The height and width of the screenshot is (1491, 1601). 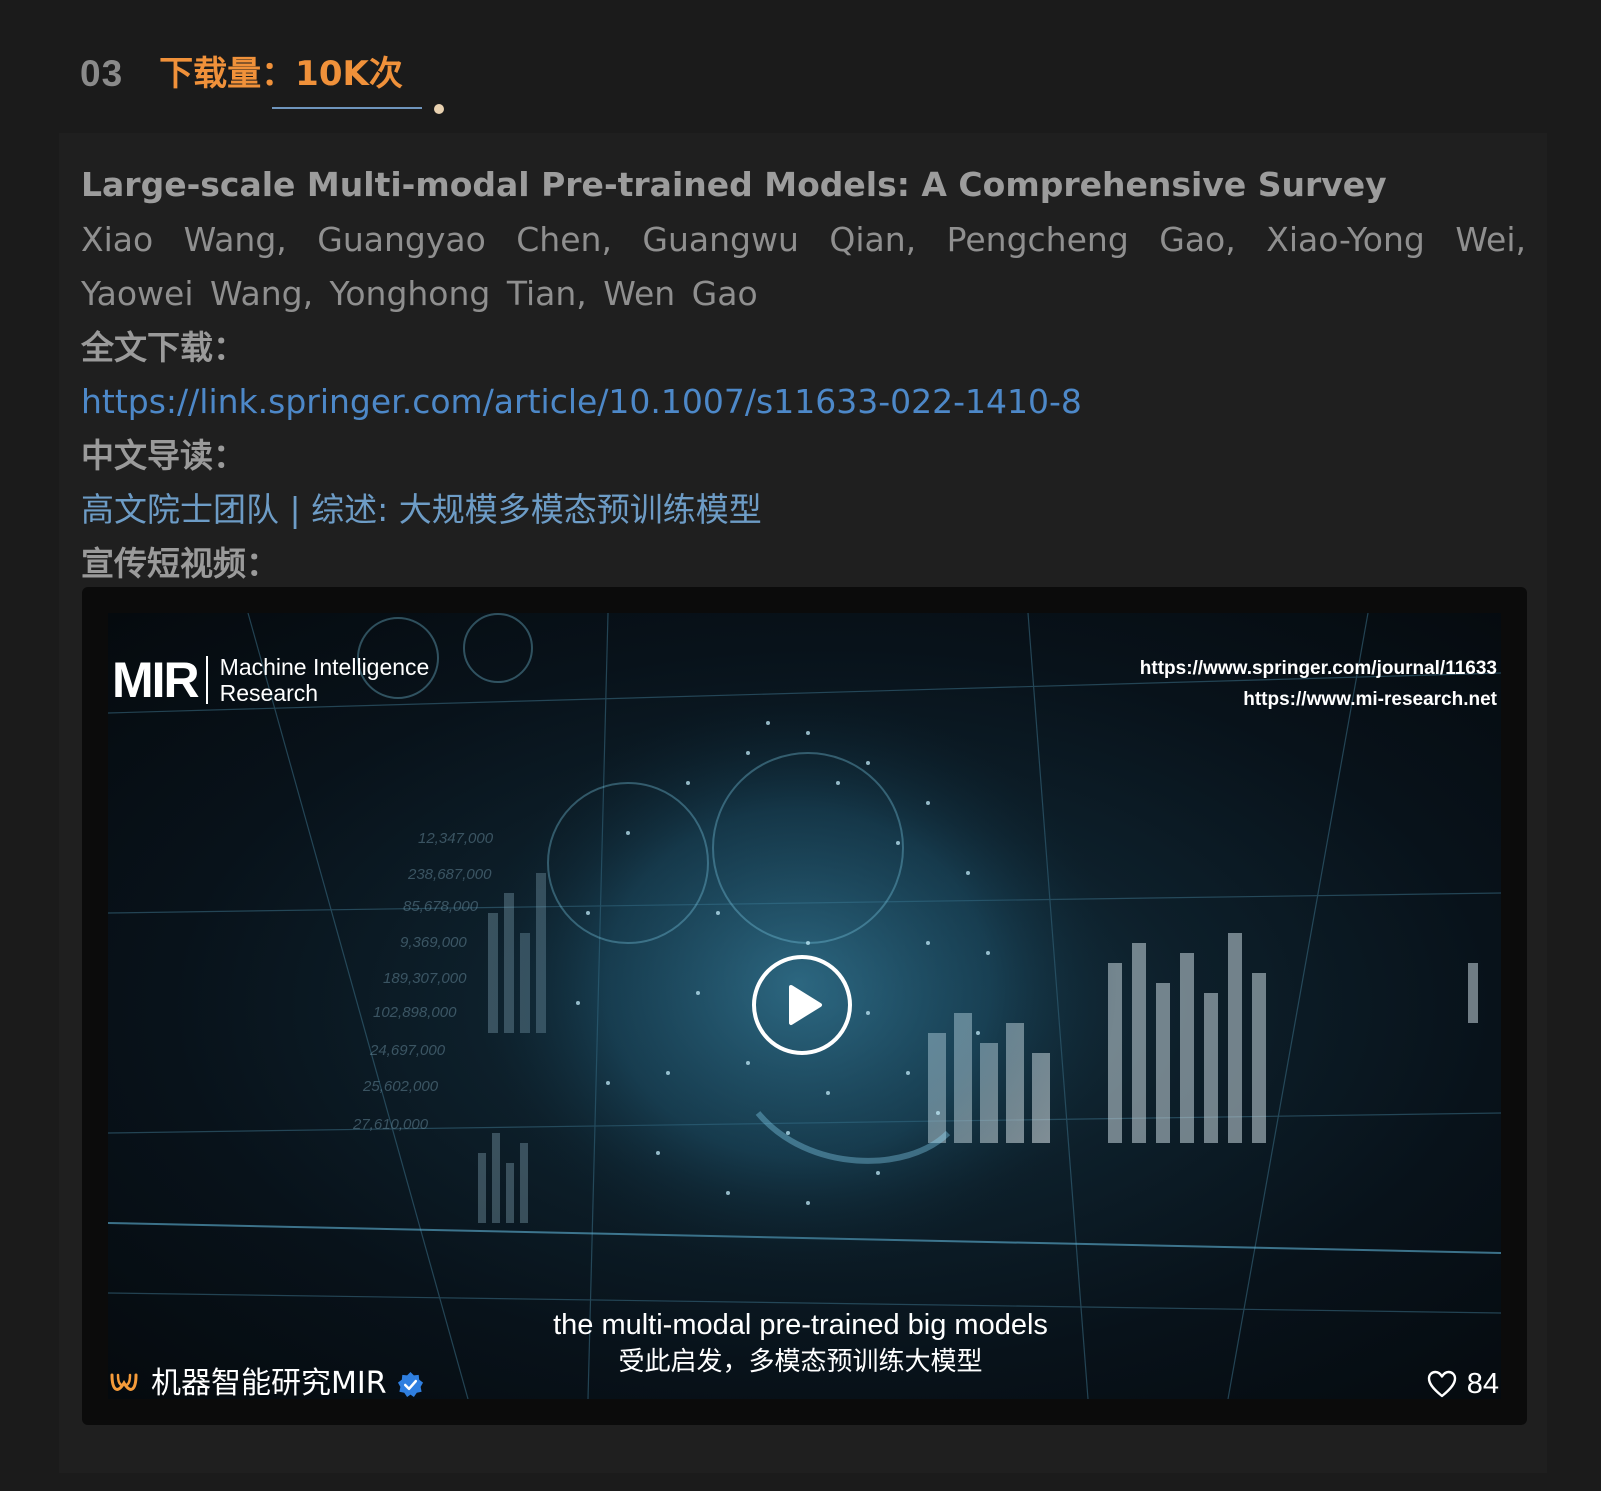 I want to click on section-title: 下载量：10K次, so click(x=281, y=74).